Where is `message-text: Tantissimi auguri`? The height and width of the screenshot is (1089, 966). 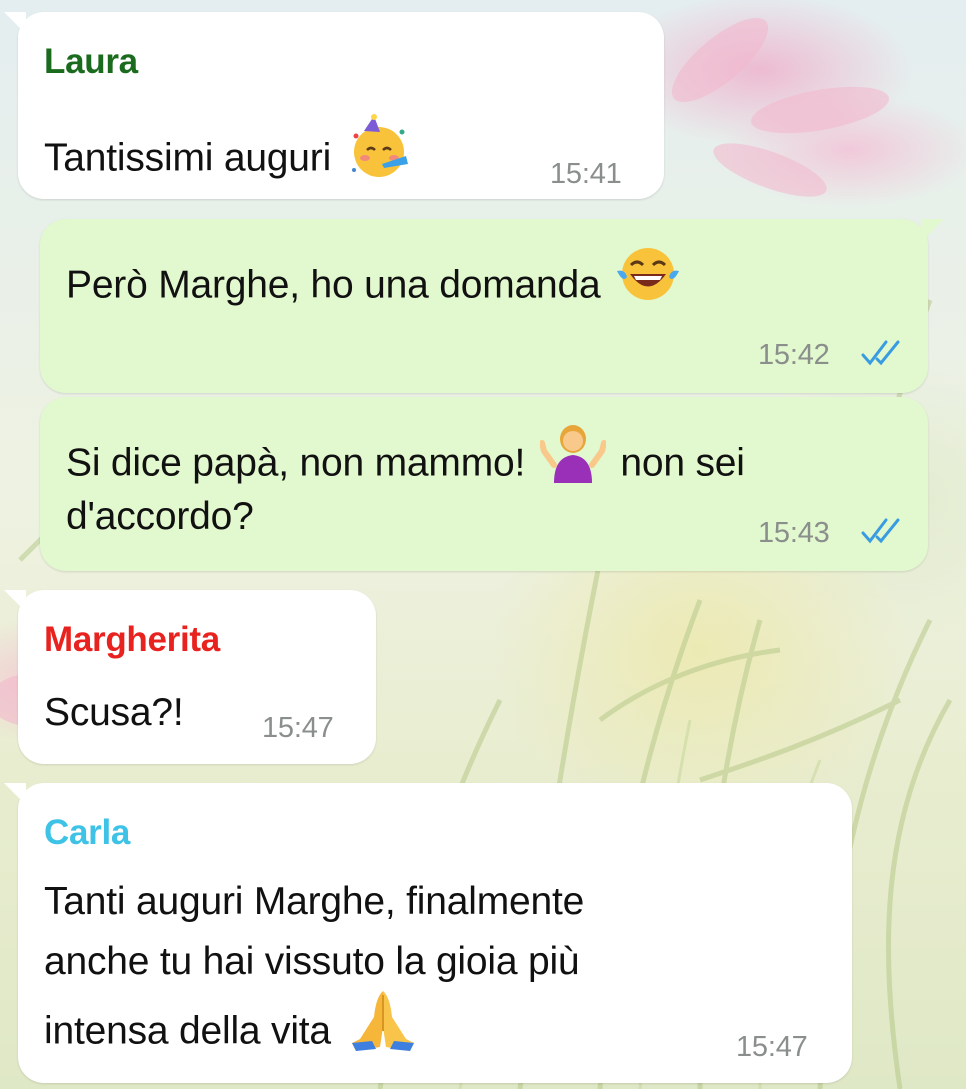 message-text: Tantissimi auguri is located at coordinates (230, 158).